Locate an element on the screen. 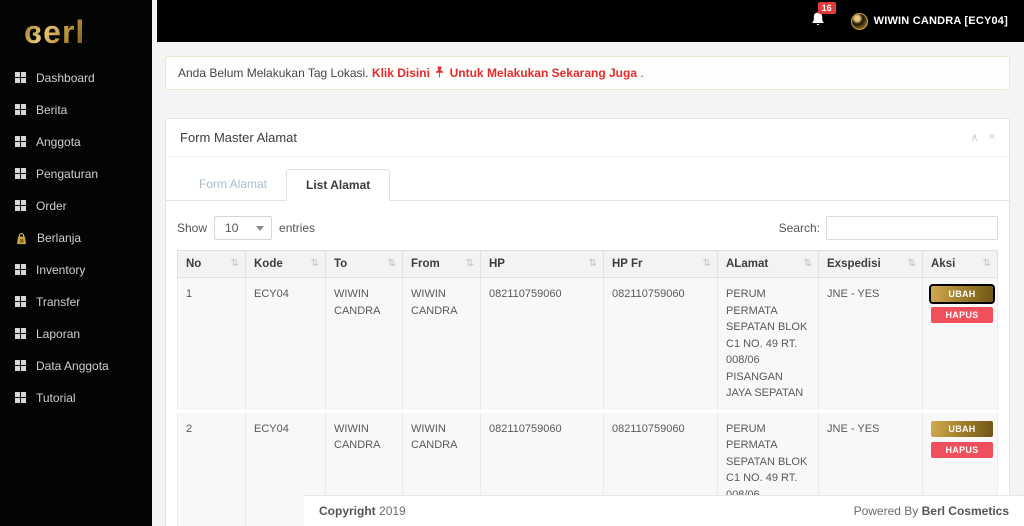 The width and height of the screenshot is (1024, 526). cell-no: 2 is located at coordinates (211, 468).